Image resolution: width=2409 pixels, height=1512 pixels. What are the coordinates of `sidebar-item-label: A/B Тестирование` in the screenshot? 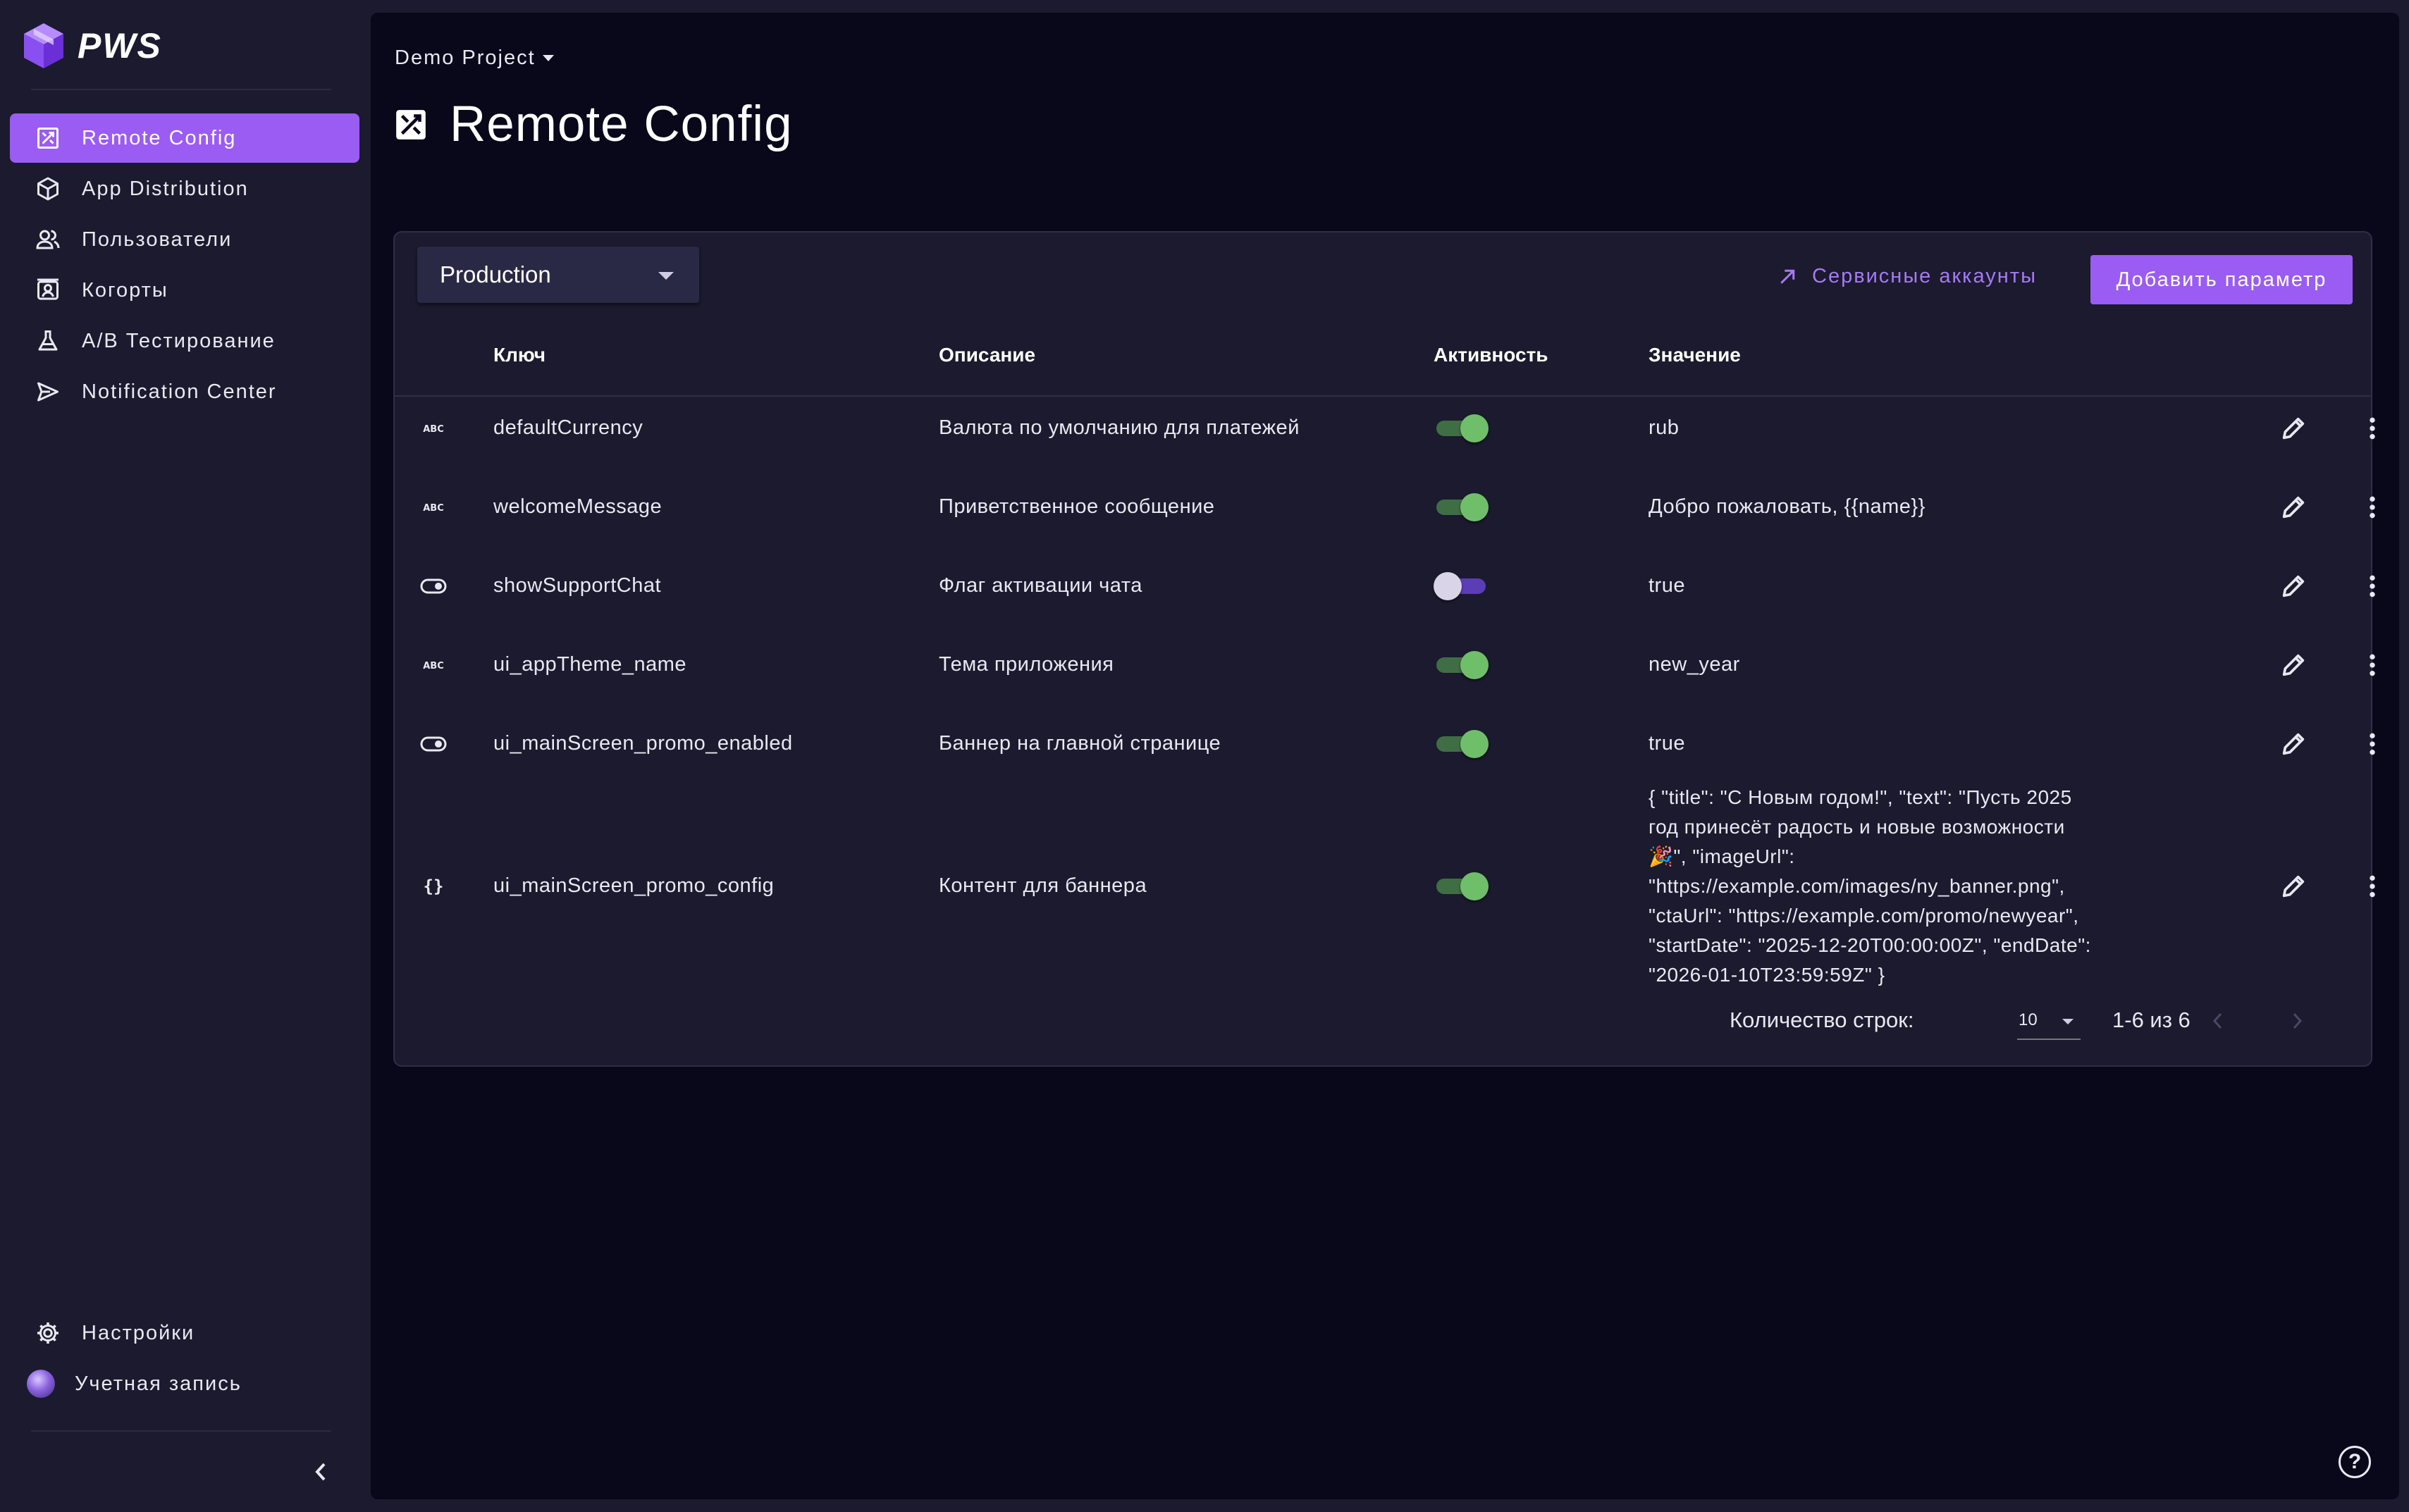 It's located at (179, 340).